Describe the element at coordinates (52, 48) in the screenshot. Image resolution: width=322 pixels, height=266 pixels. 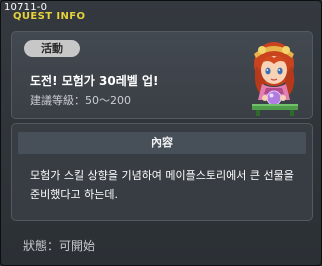
I see `category-badge: 活動` at that location.